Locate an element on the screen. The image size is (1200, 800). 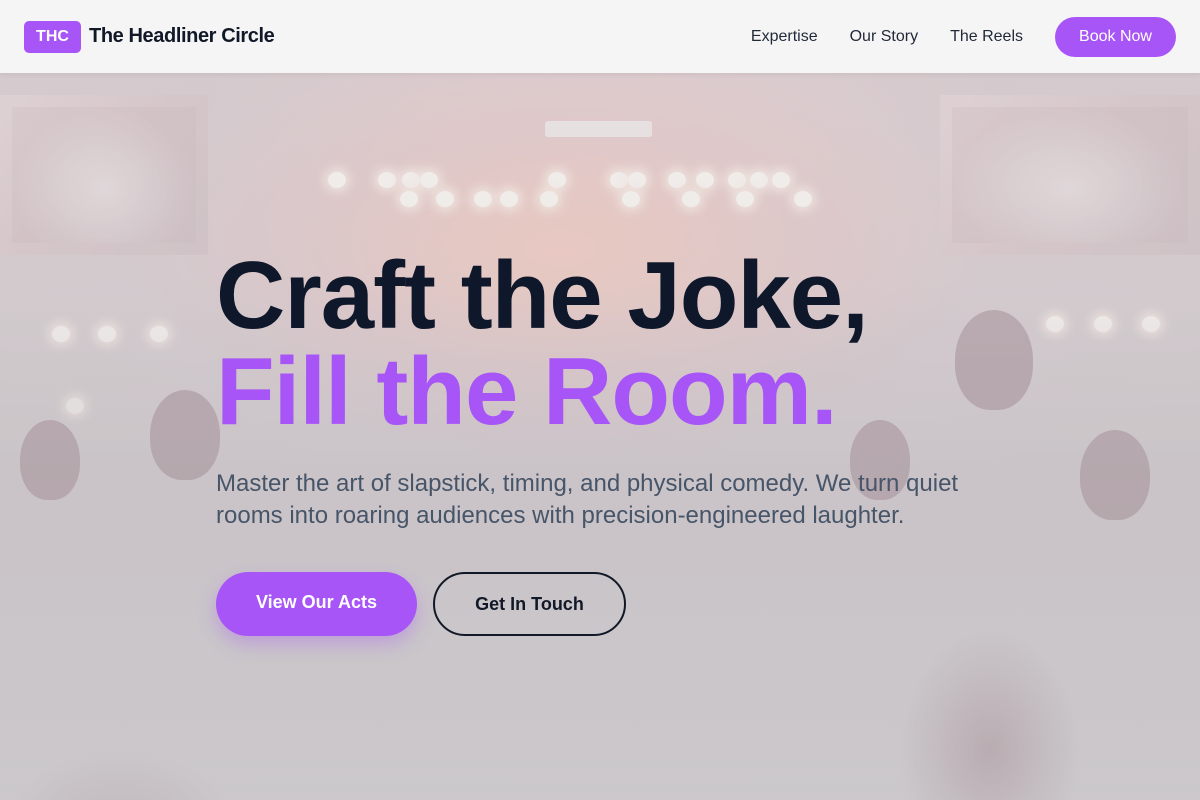
brand-name: The Headliner Circle is located at coordinates (182, 36).